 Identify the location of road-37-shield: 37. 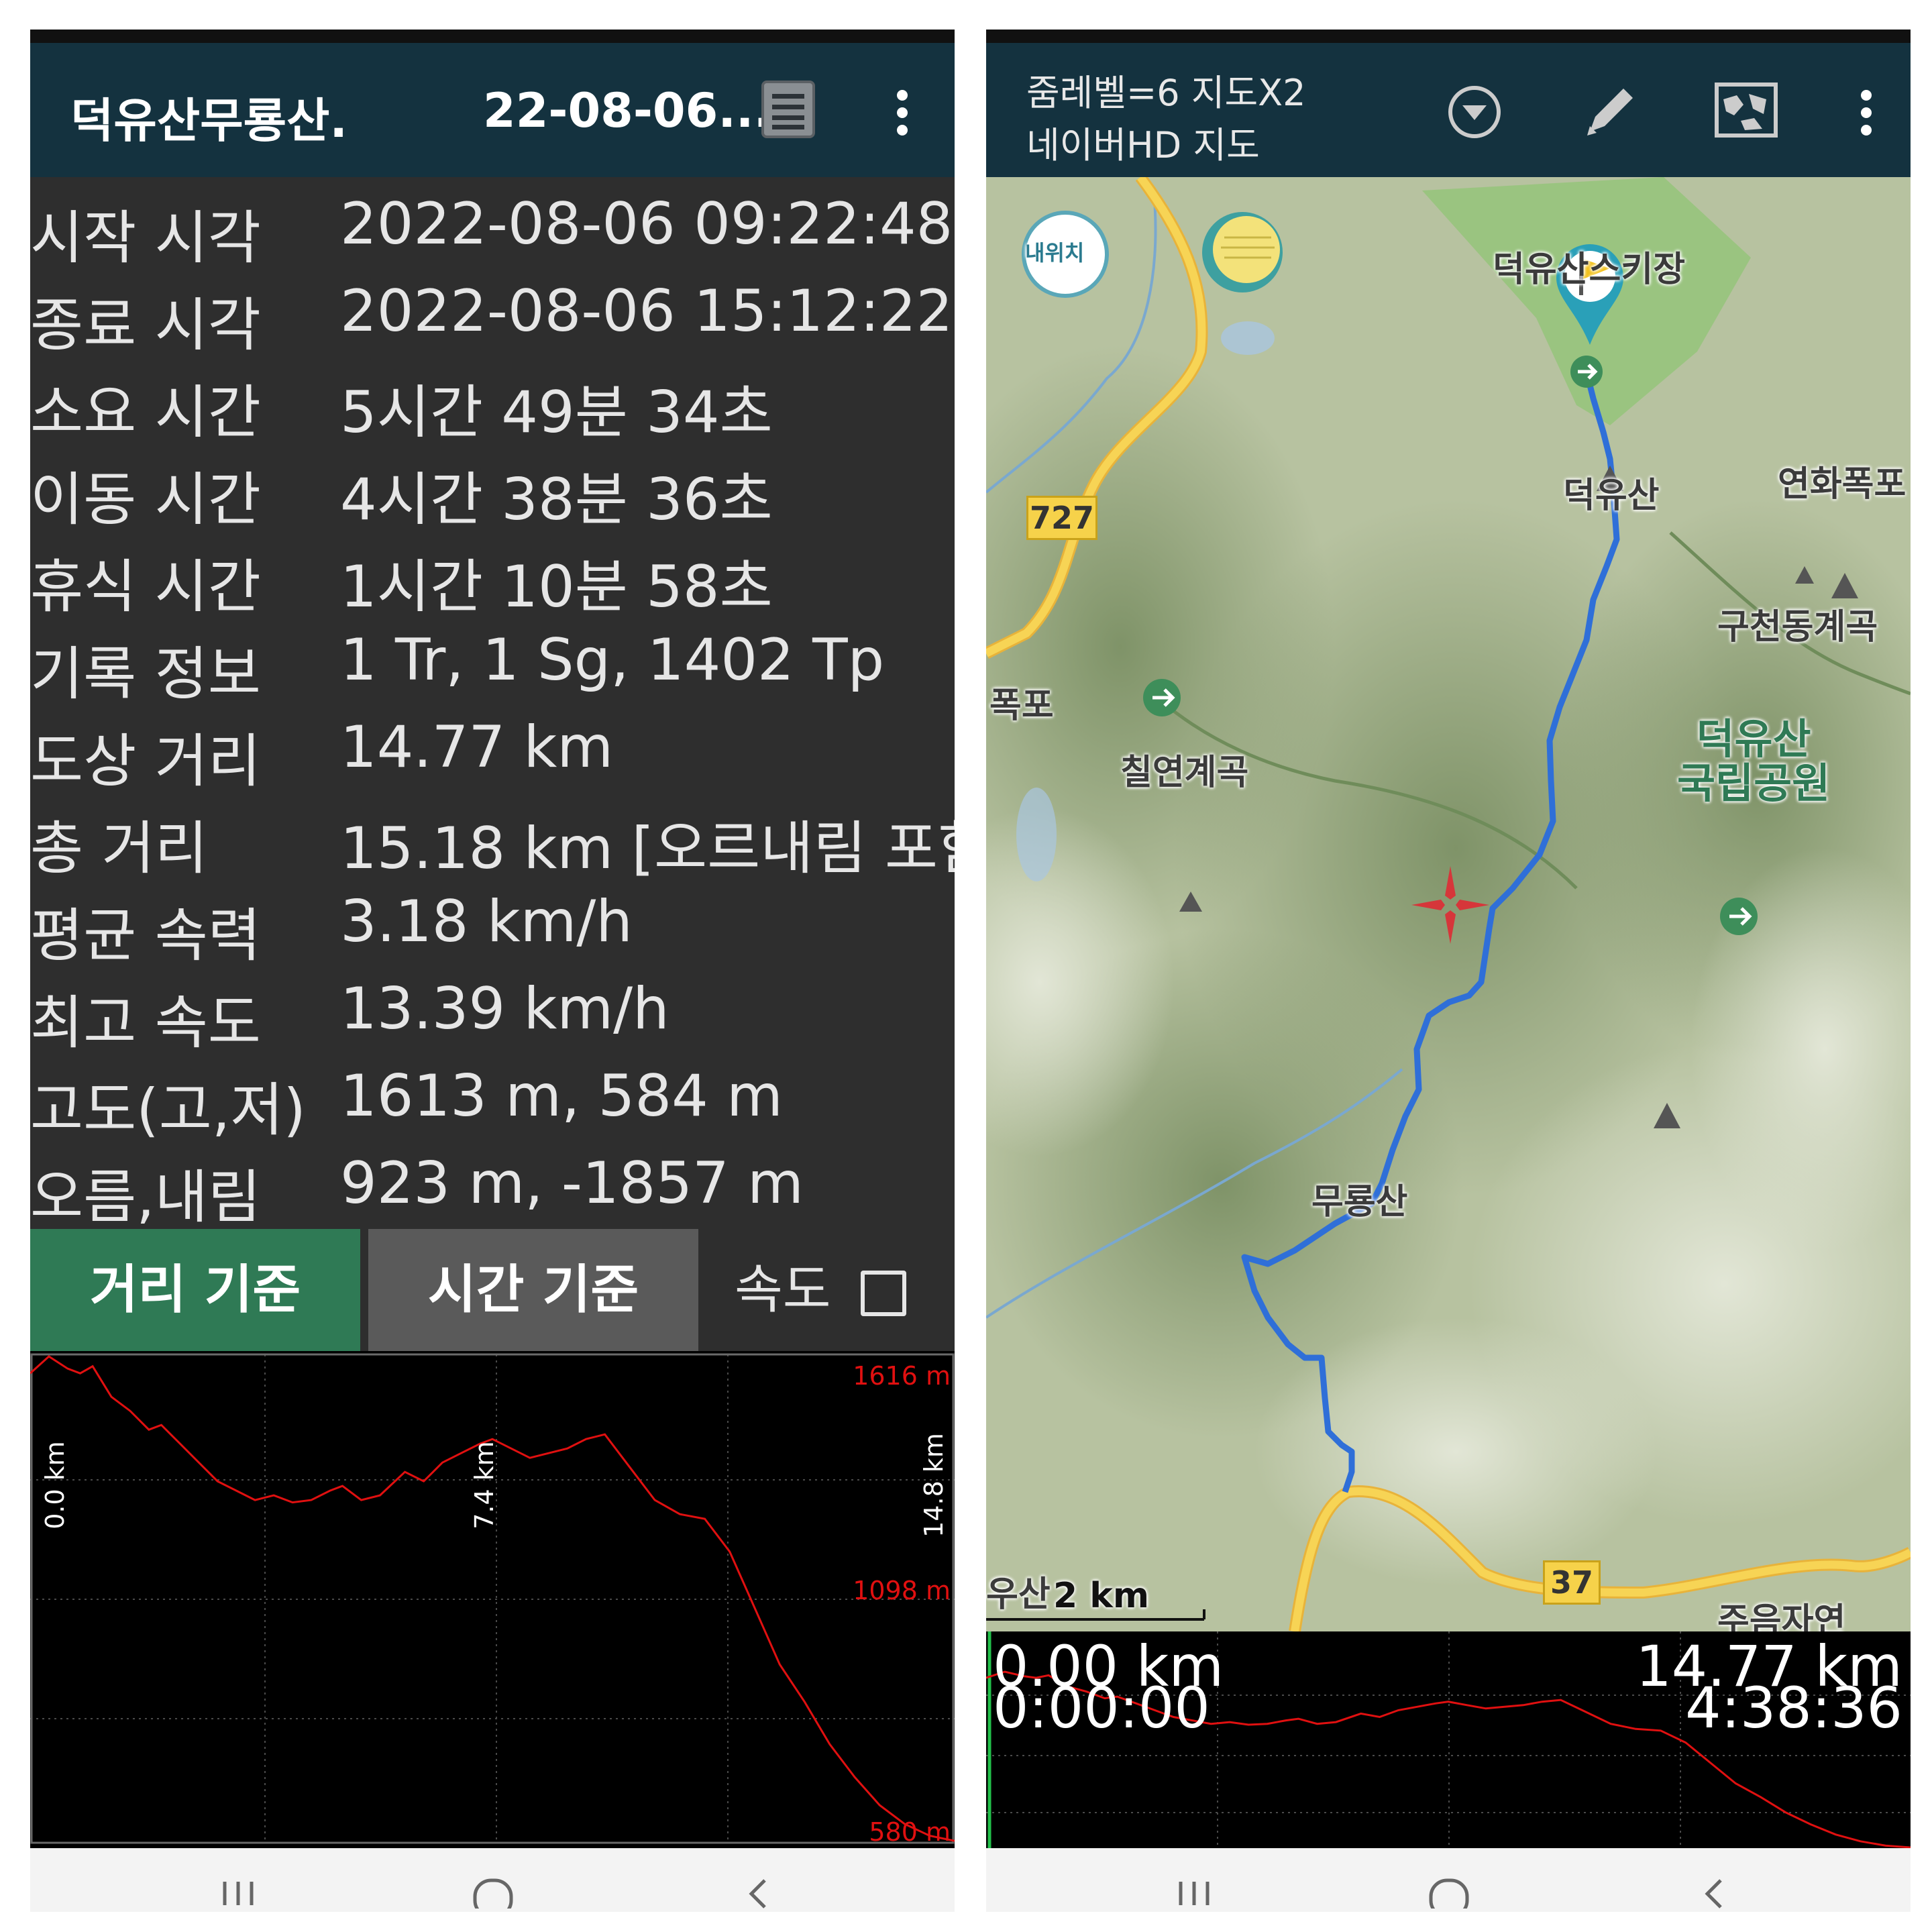
(1572, 1582).